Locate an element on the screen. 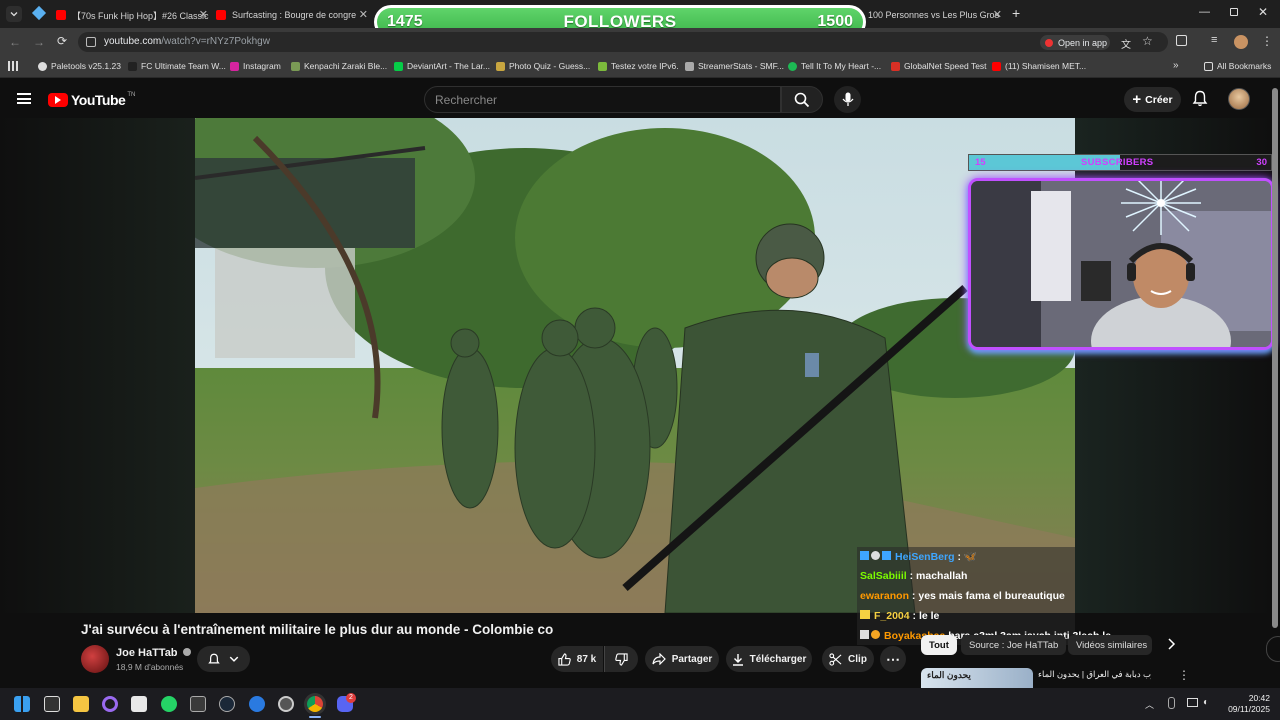 Image resolution: width=1280 pixels, height=720 pixels. spotify-icon is located at coordinates (792, 66).